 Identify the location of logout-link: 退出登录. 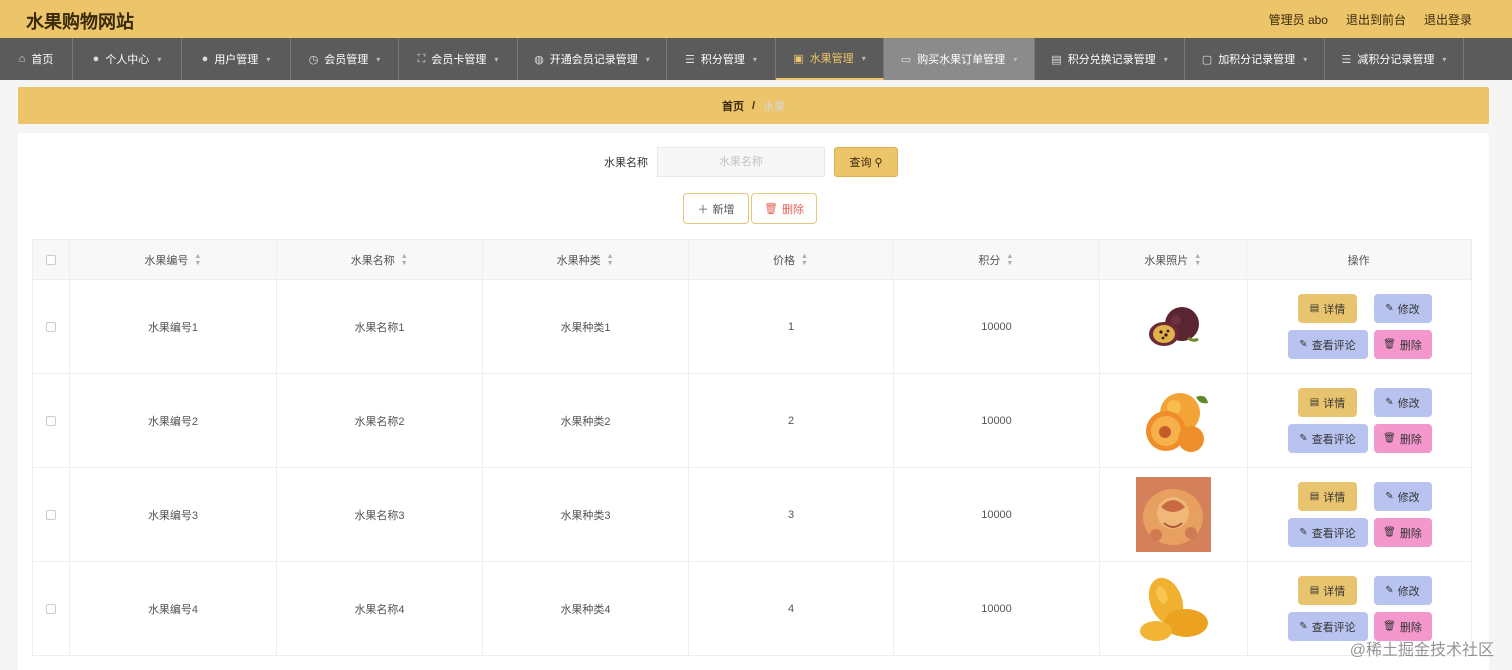
(1448, 19).